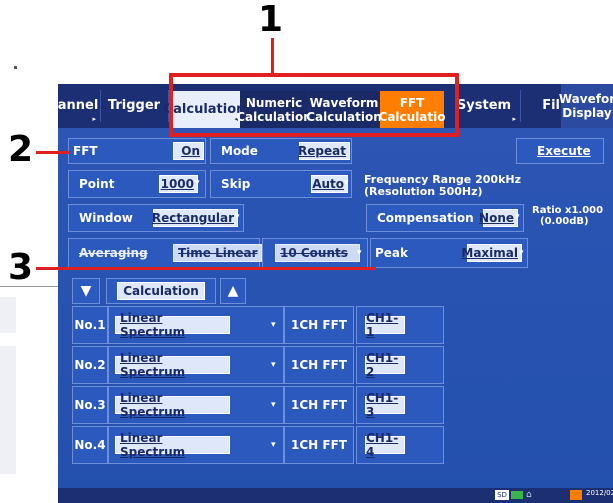 The image size is (613, 503). I want to click on tab-label: Fil, so click(551, 105).